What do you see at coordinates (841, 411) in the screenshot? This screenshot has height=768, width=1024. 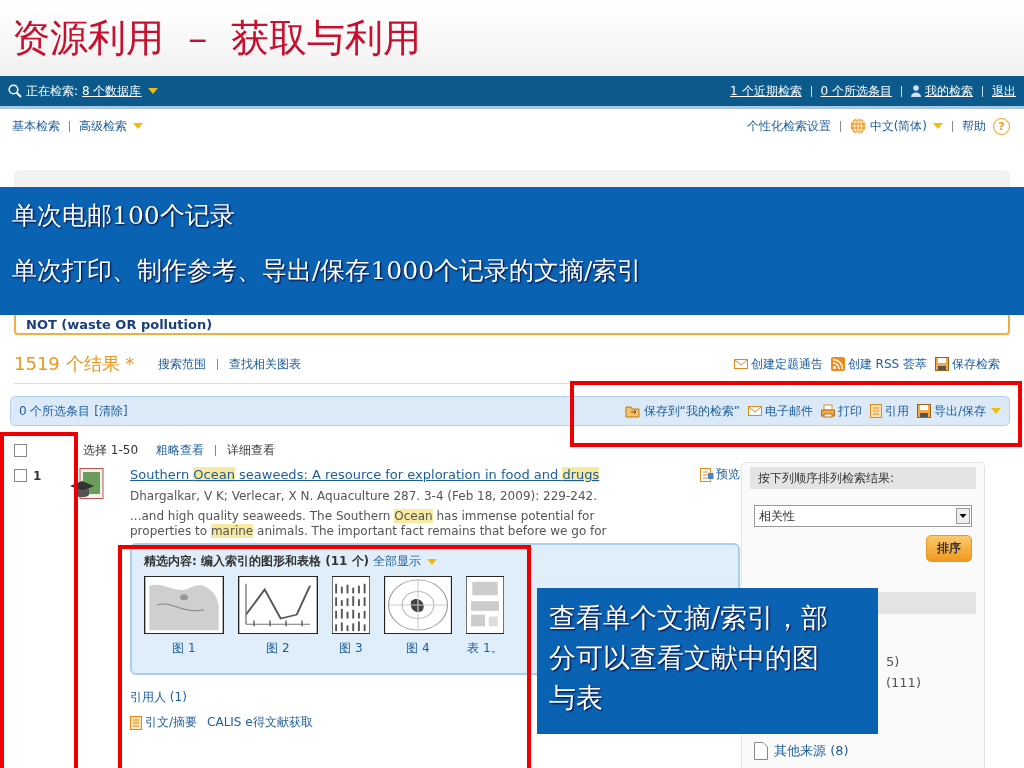 I see `selection-action: 打印` at bounding box center [841, 411].